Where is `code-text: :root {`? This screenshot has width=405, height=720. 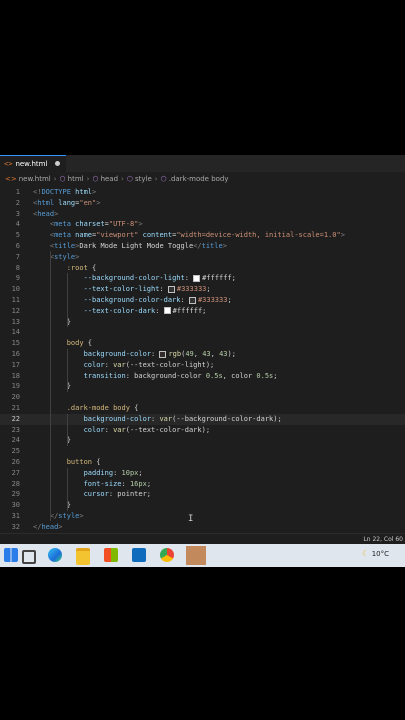
code-text: :root { is located at coordinates (81, 267).